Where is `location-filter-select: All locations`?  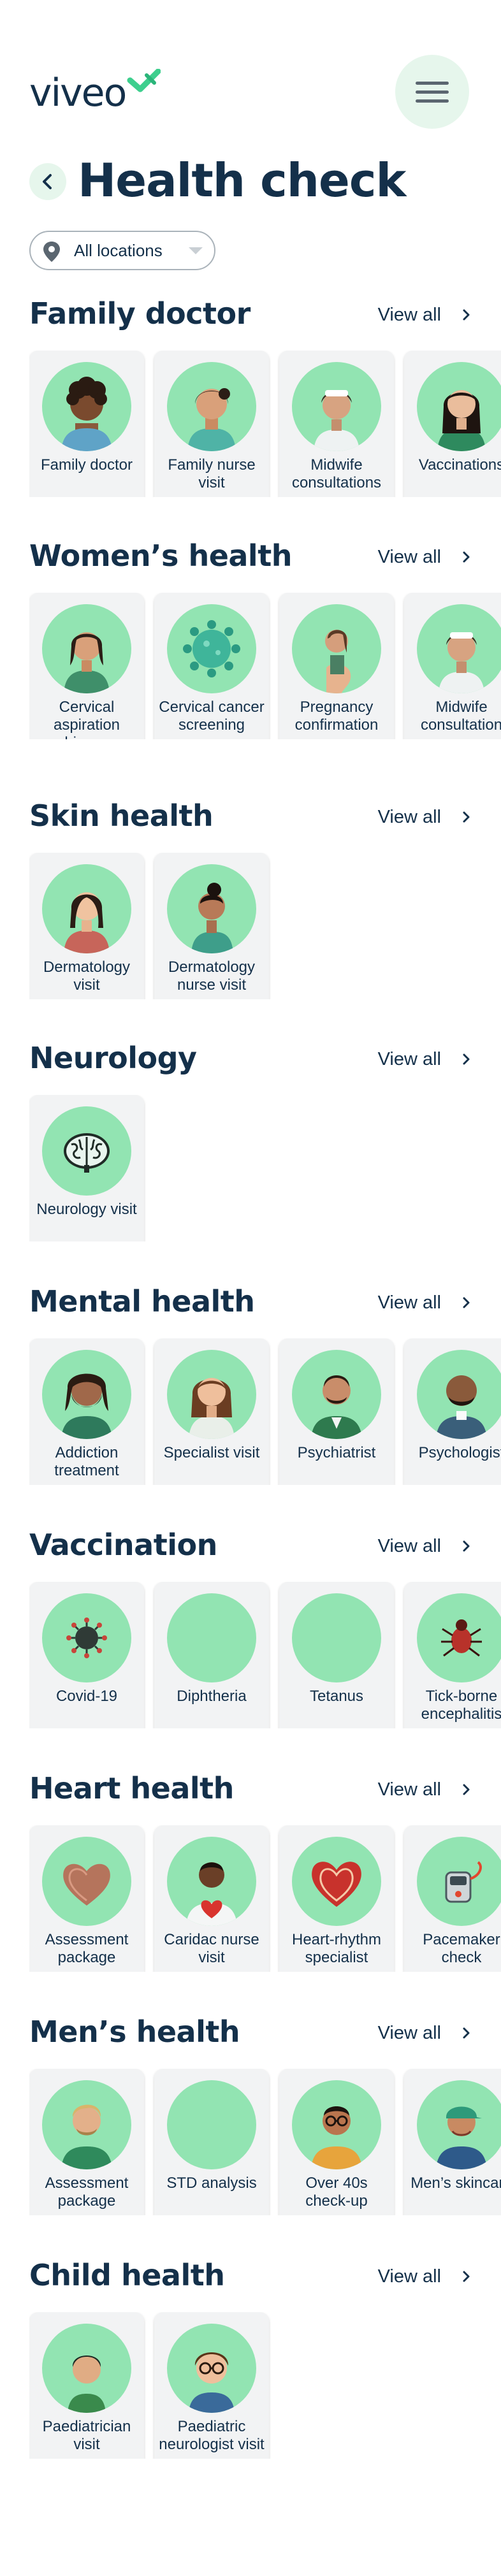 location-filter-select: All locations is located at coordinates (122, 250).